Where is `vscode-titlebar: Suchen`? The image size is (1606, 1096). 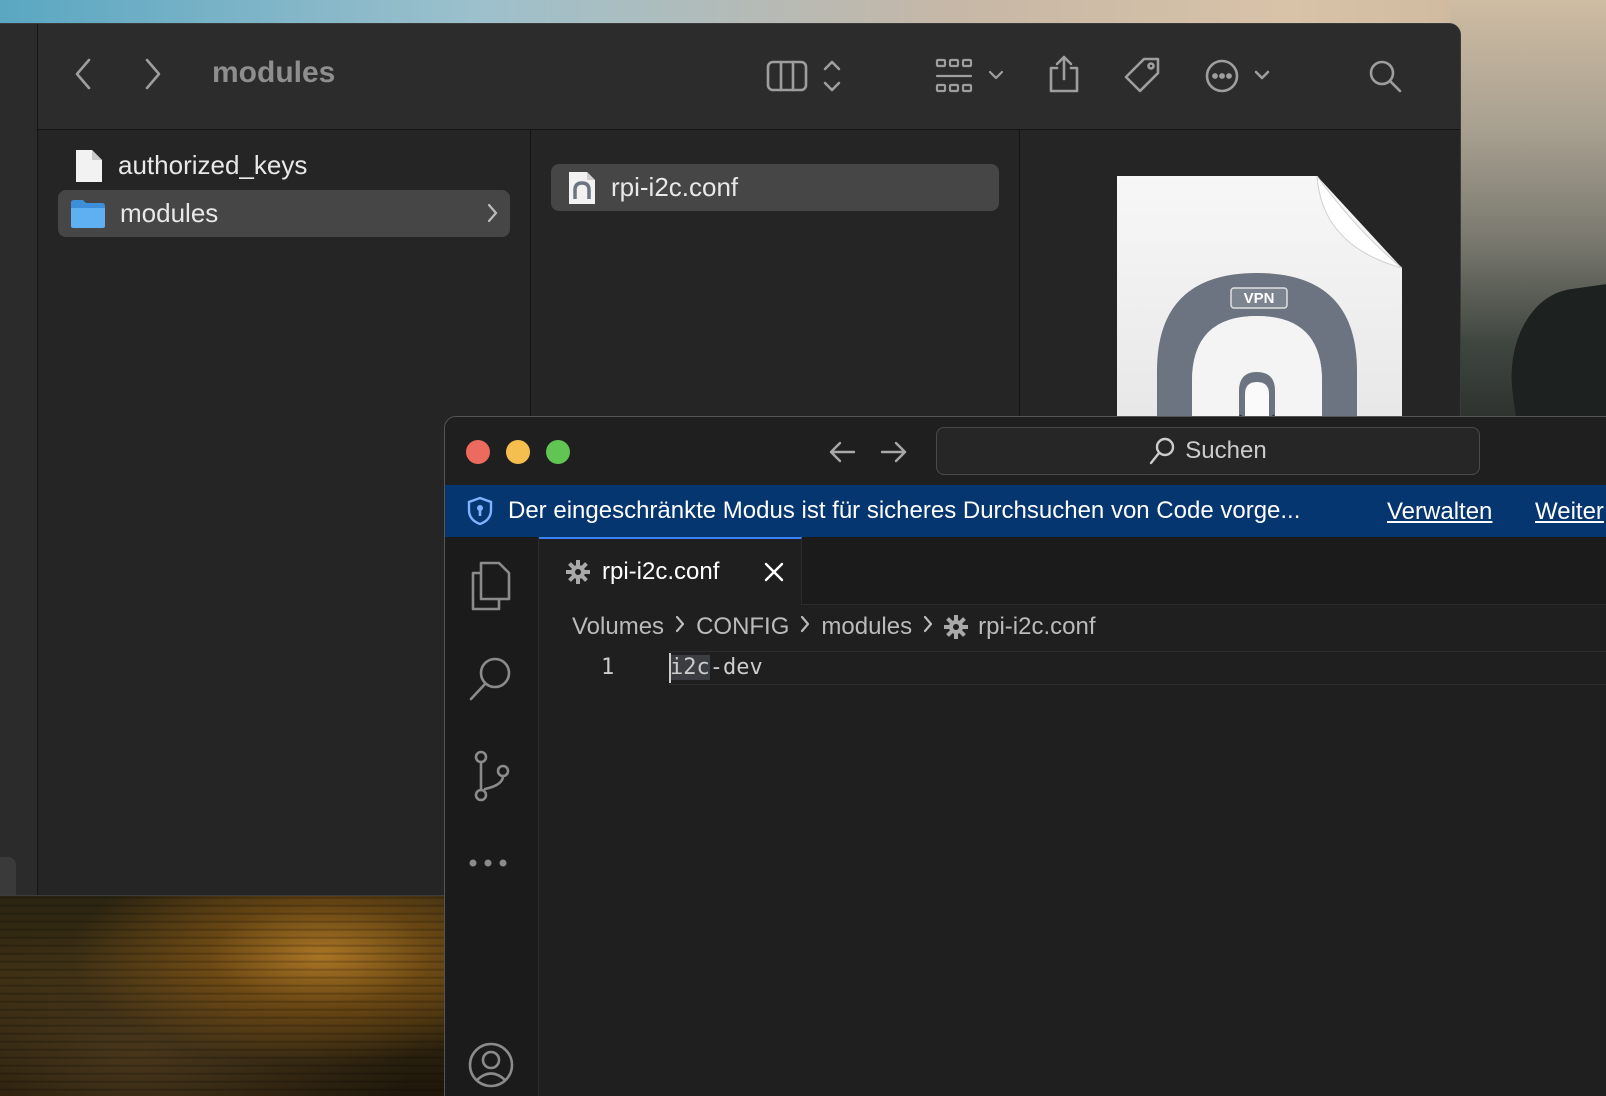
vscode-titlebar: Suchen is located at coordinates (1025, 451).